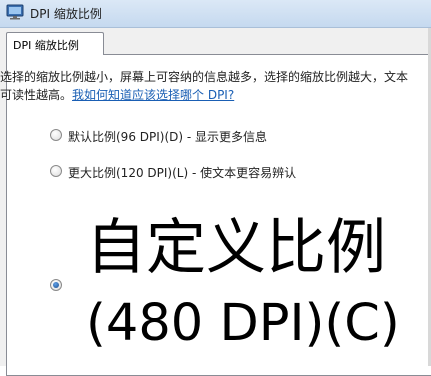  What do you see at coordinates (56, 285) in the screenshot?
I see `radio-custom-scale` at bounding box center [56, 285].